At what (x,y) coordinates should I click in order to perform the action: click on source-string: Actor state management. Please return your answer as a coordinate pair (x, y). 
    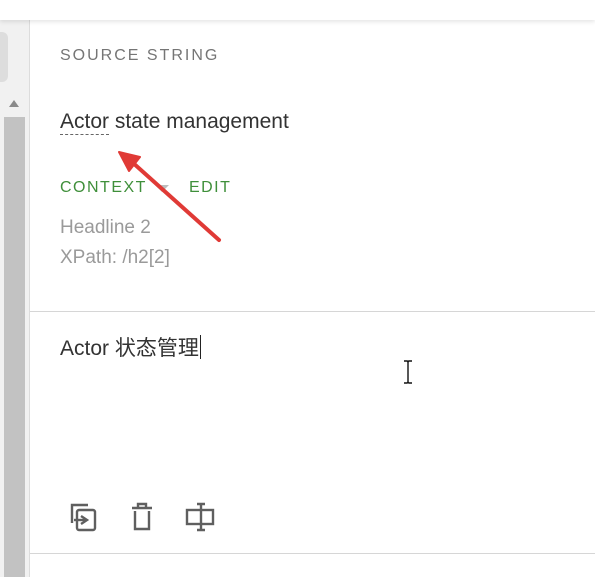
    Looking at the image, I should click on (174, 122).